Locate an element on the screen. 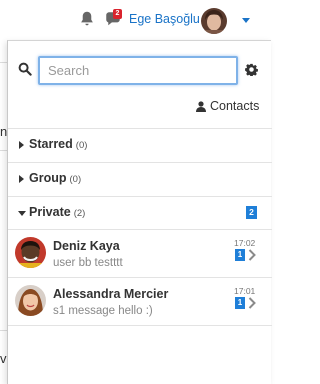  contact-row: Deniz Kaya user bb testttt 17:02 1 is located at coordinates (140, 253).